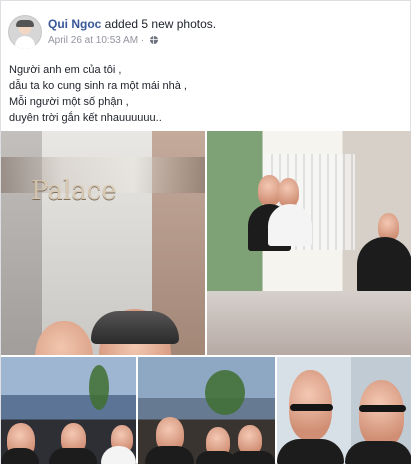 This screenshot has height=464, width=411. What do you see at coordinates (85, 118) in the screenshot?
I see `caption-line: duyên trời gắn kết nhauuuuuu..` at bounding box center [85, 118].